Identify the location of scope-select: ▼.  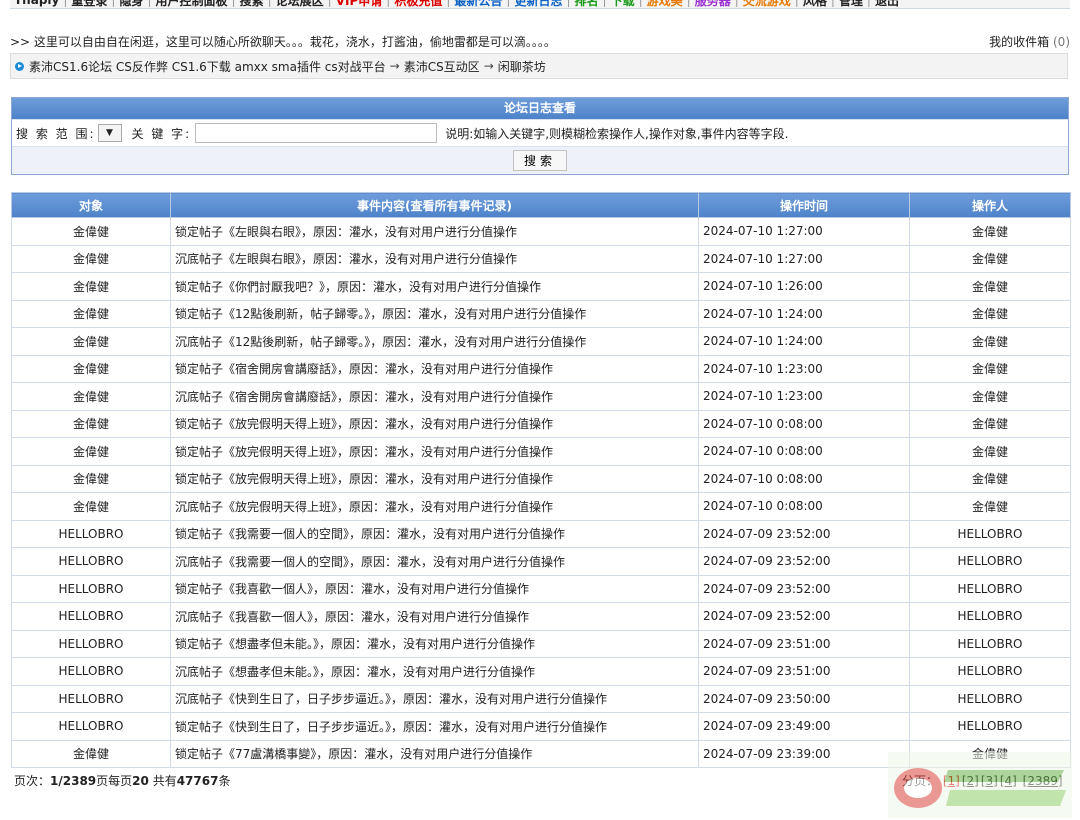
(109, 133).